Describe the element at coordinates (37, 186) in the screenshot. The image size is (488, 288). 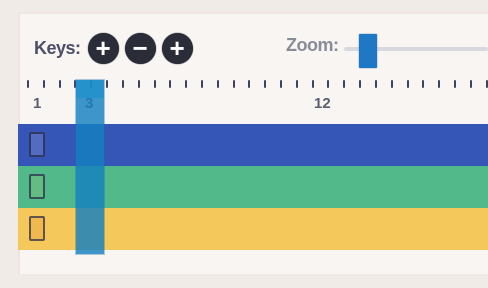
I see `green-track-keyframe` at that location.